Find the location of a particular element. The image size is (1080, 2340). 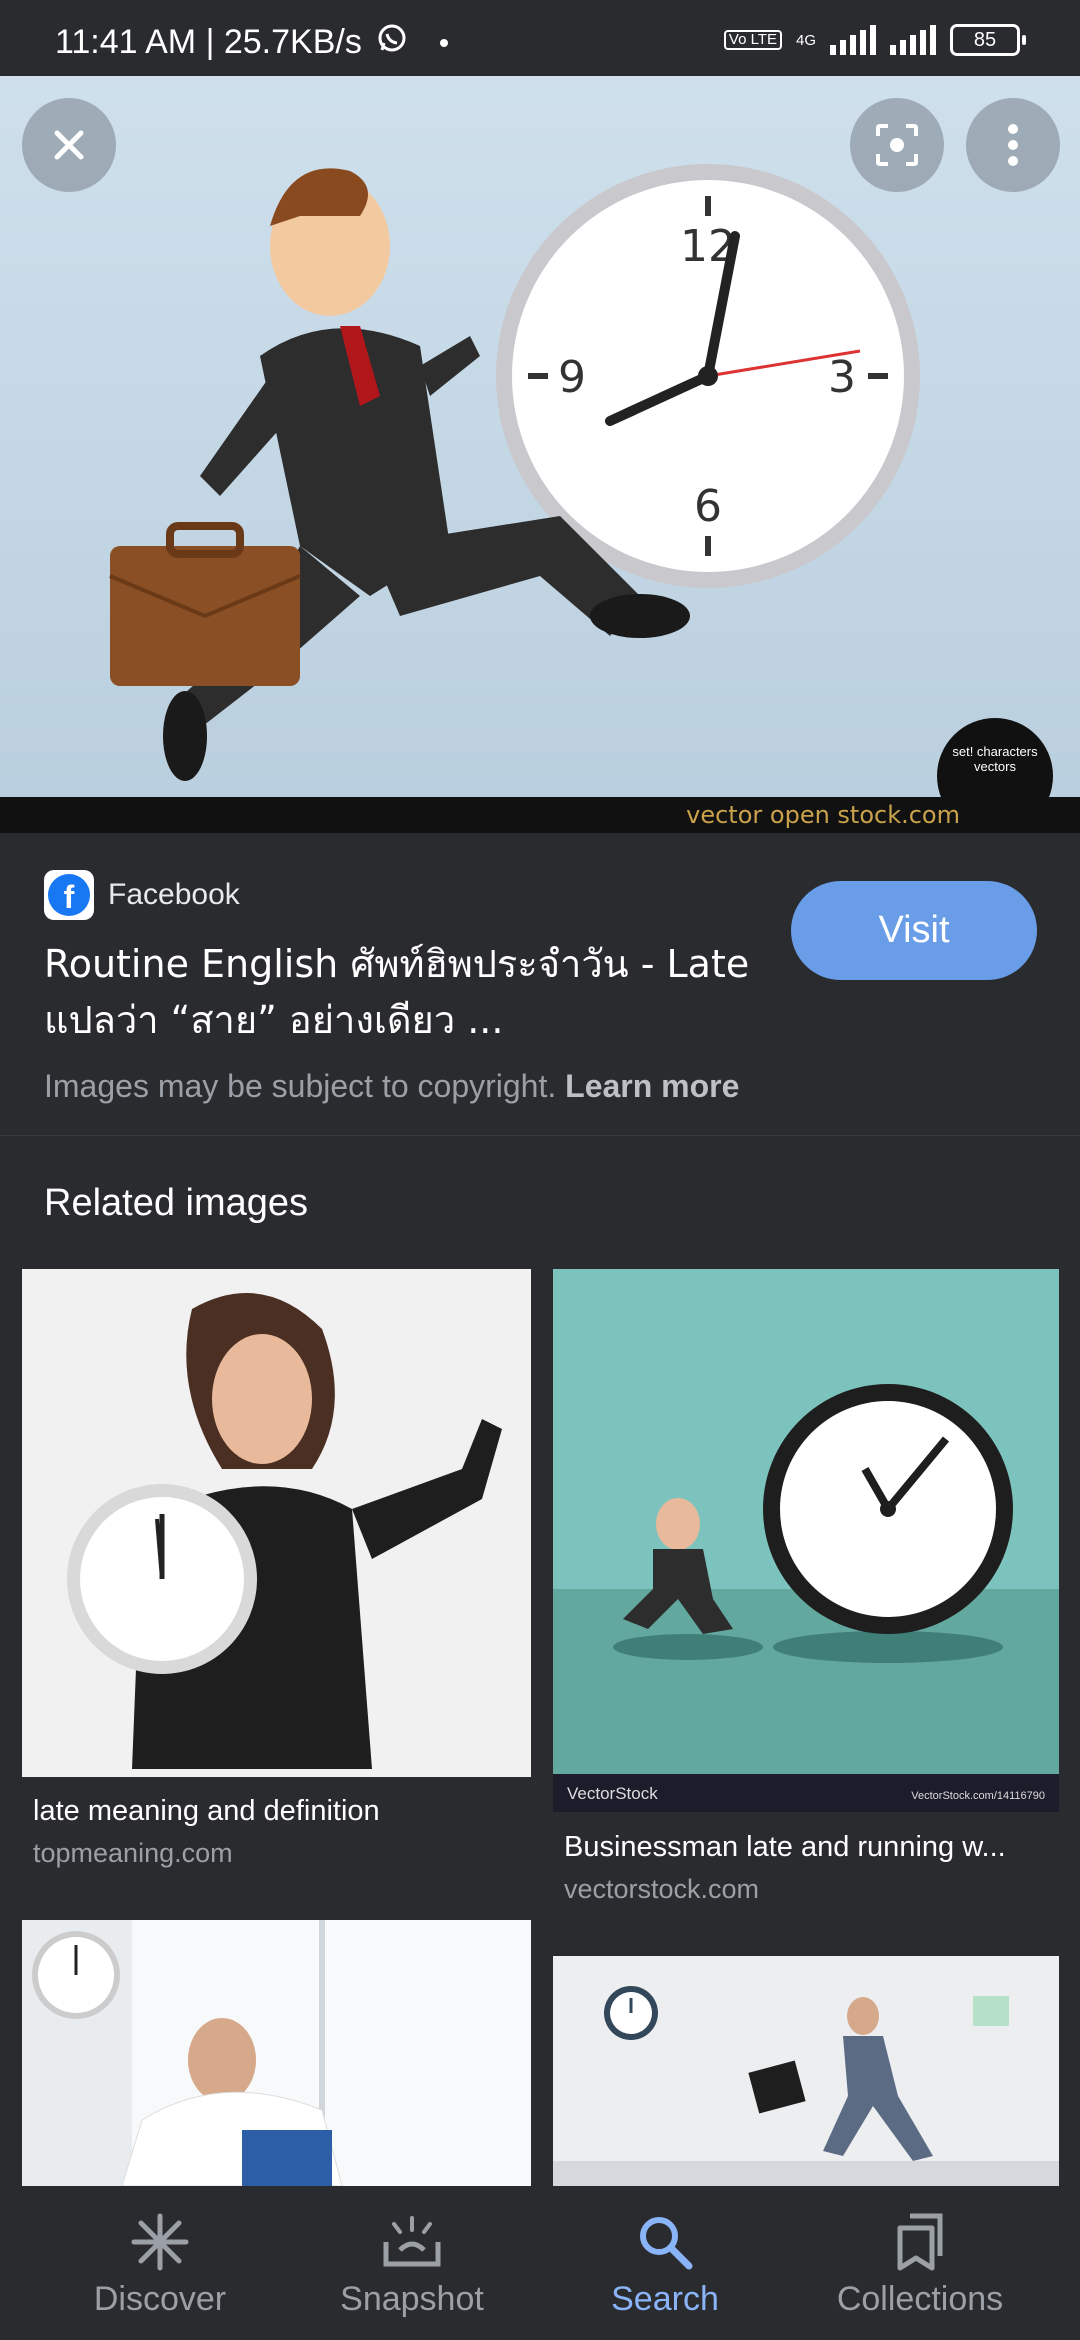

related-image-2: VectorStock VectorStock.com/14116790 is located at coordinates (806, 1540).